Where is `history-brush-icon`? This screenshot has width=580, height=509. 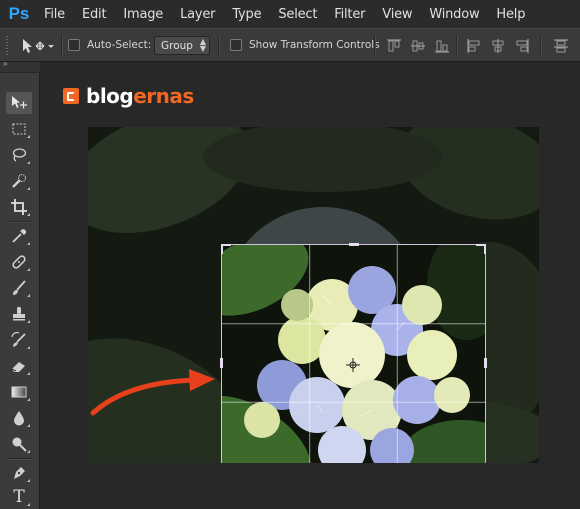
history-brush-icon is located at coordinates (18, 339).